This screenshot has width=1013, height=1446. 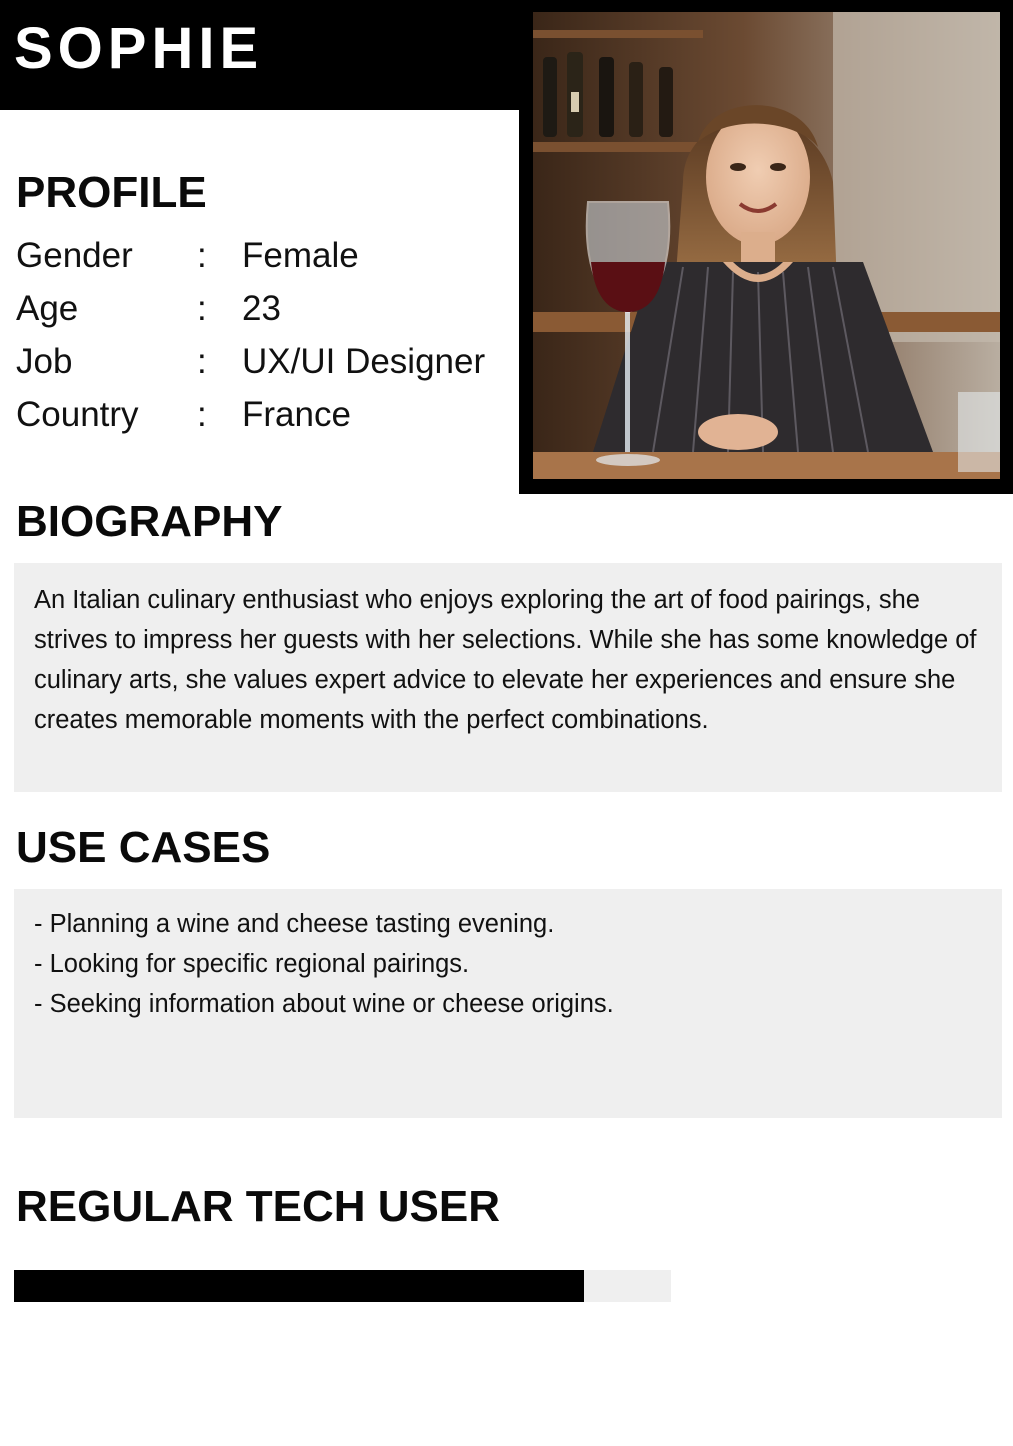 I want to click on profile-label: Gender, so click(x=74, y=255).